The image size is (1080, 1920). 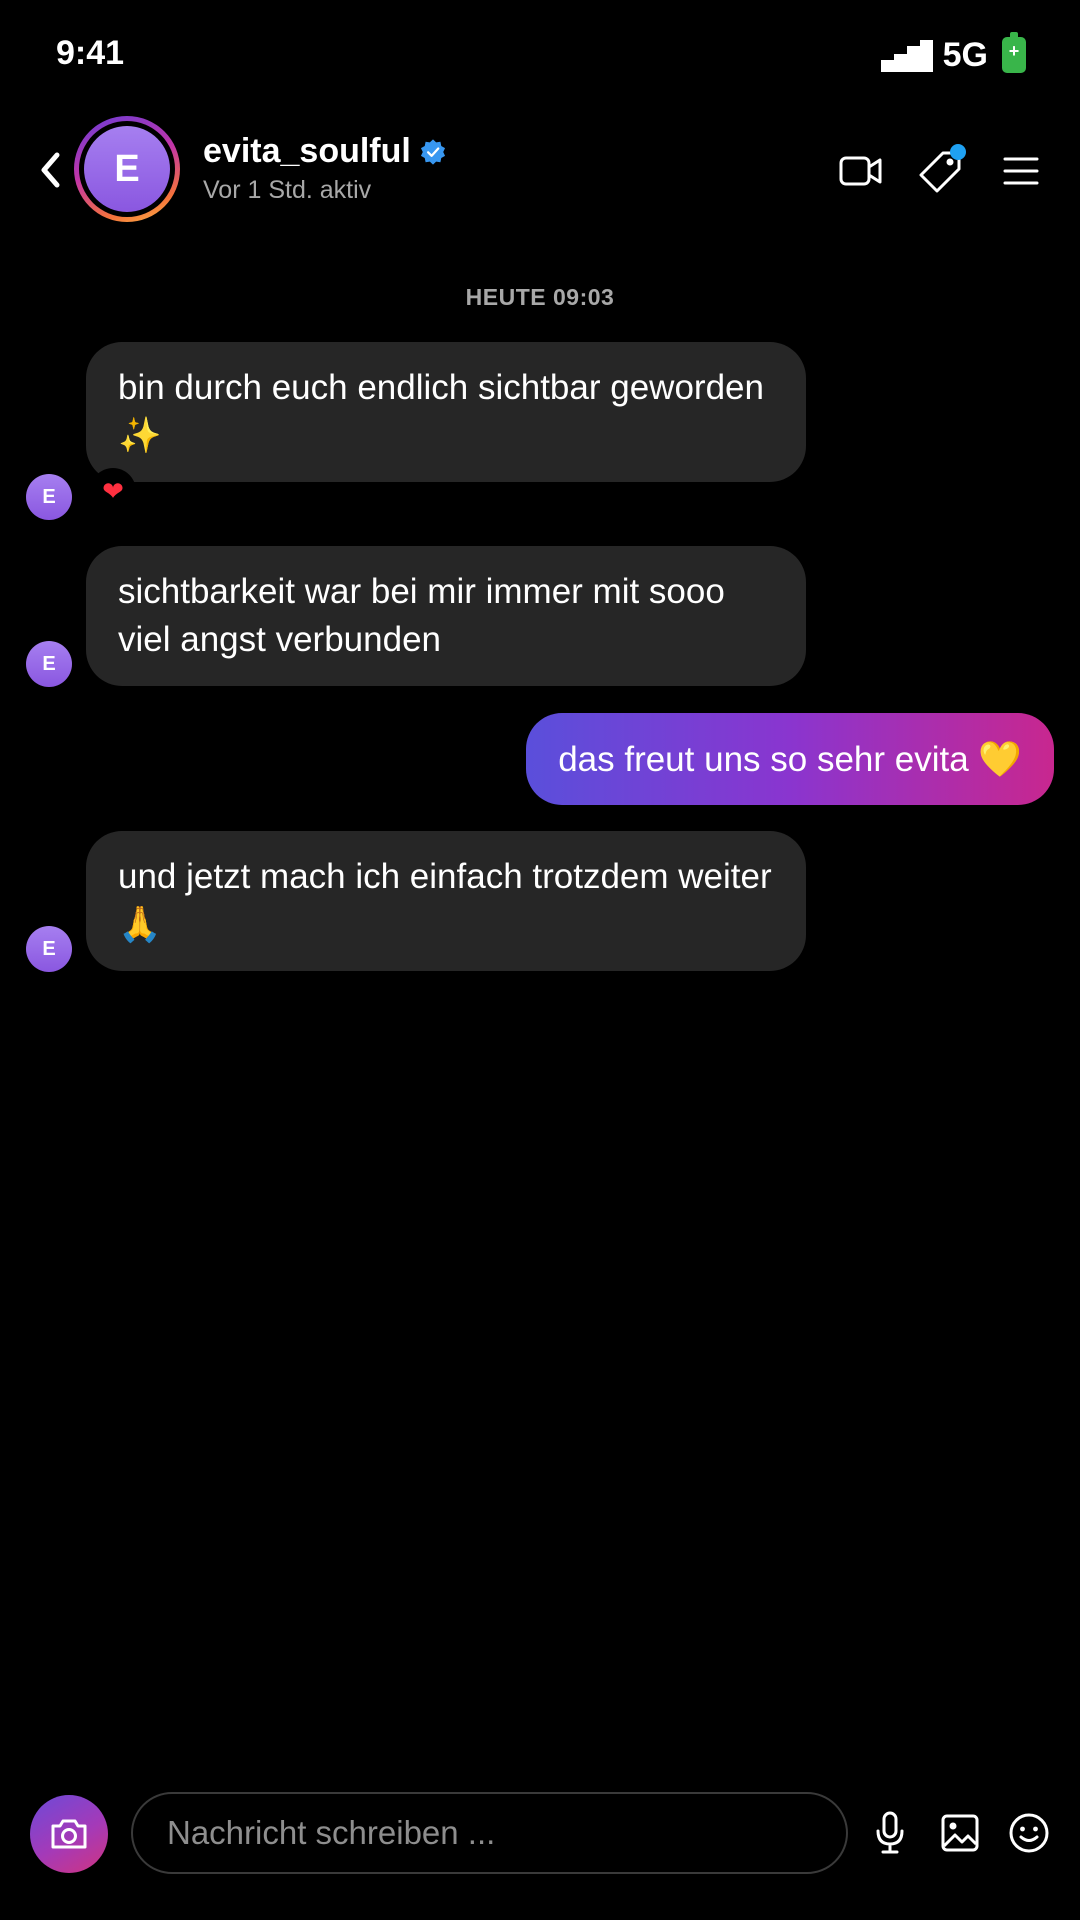 I want to click on camera-icon, so click(x=69, y=1834).